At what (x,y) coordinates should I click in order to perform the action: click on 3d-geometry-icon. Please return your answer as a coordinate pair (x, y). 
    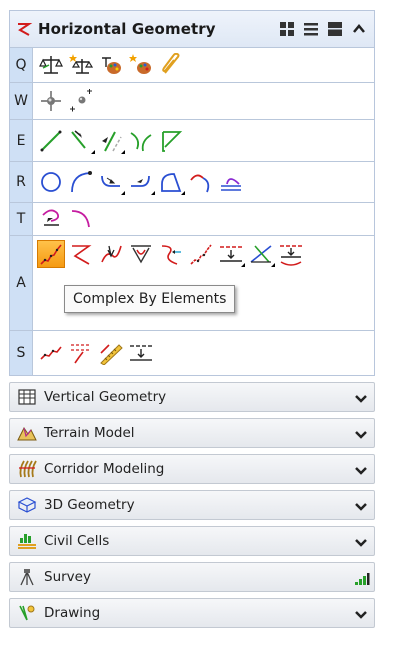
    Looking at the image, I should click on (27, 505).